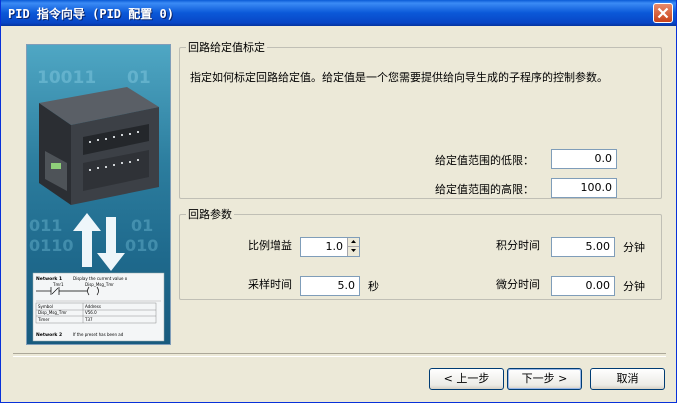 The height and width of the screenshot is (403, 677). Describe the element at coordinates (270, 245) in the screenshot. I see `gain-label: 比例增益` at that location.